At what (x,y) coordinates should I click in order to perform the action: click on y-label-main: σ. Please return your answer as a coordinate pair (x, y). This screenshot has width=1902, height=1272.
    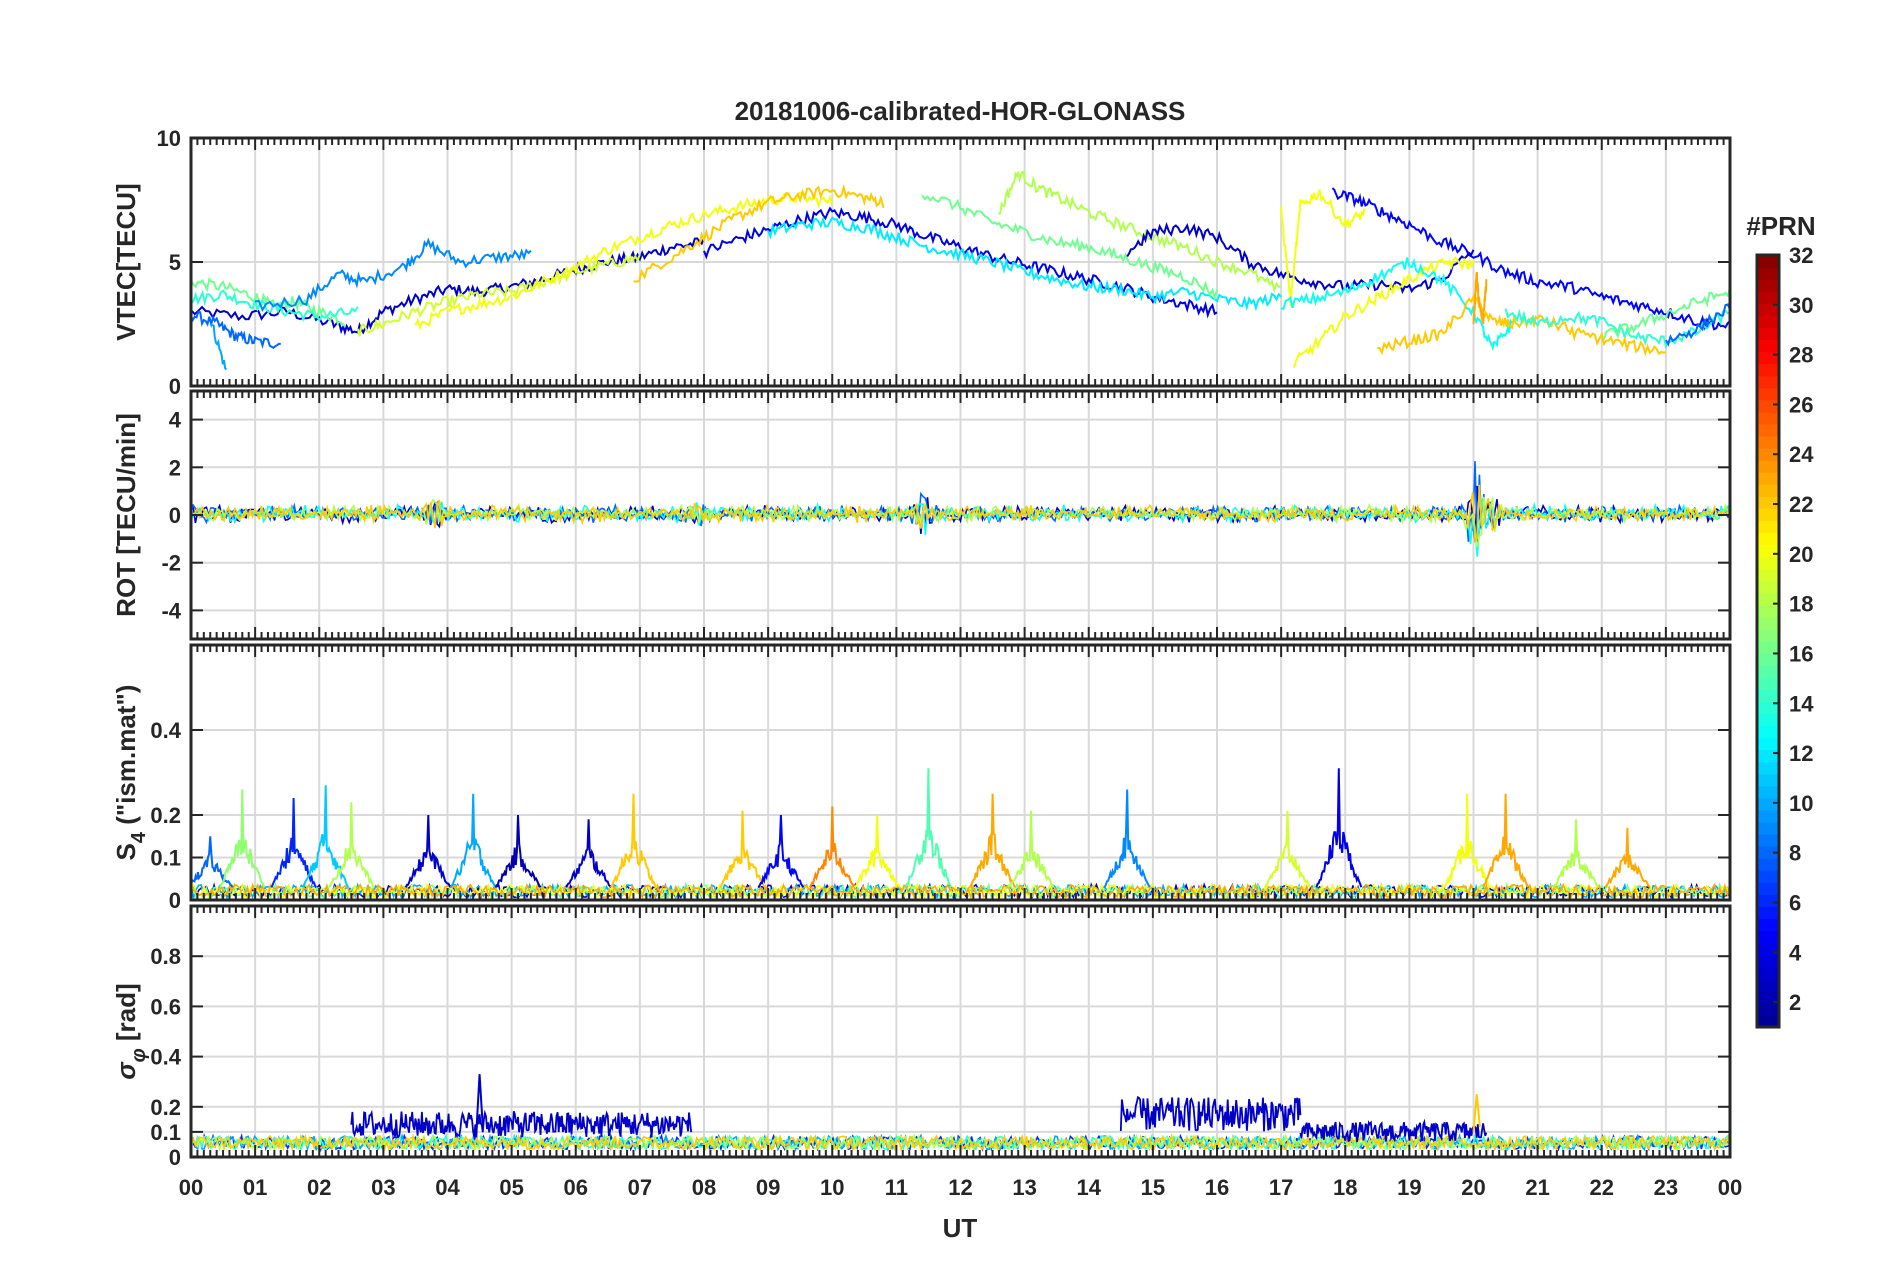
    Looking at the image, I should click on (126, 1070).